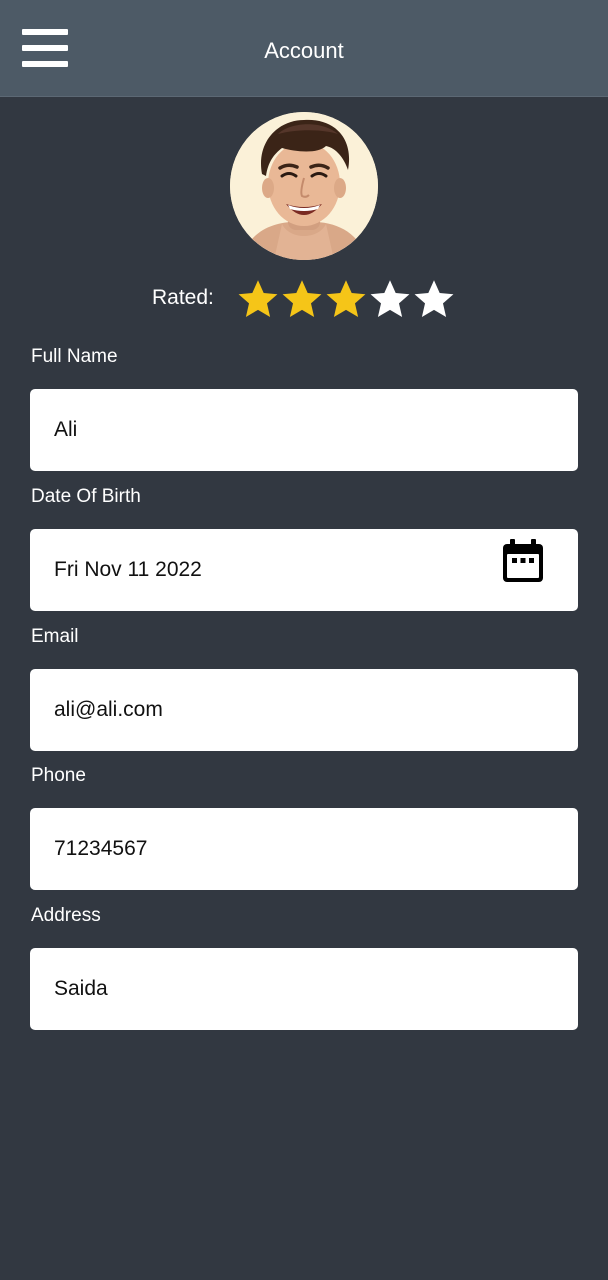  I want to click on email-label: Email, so click(55, 636).